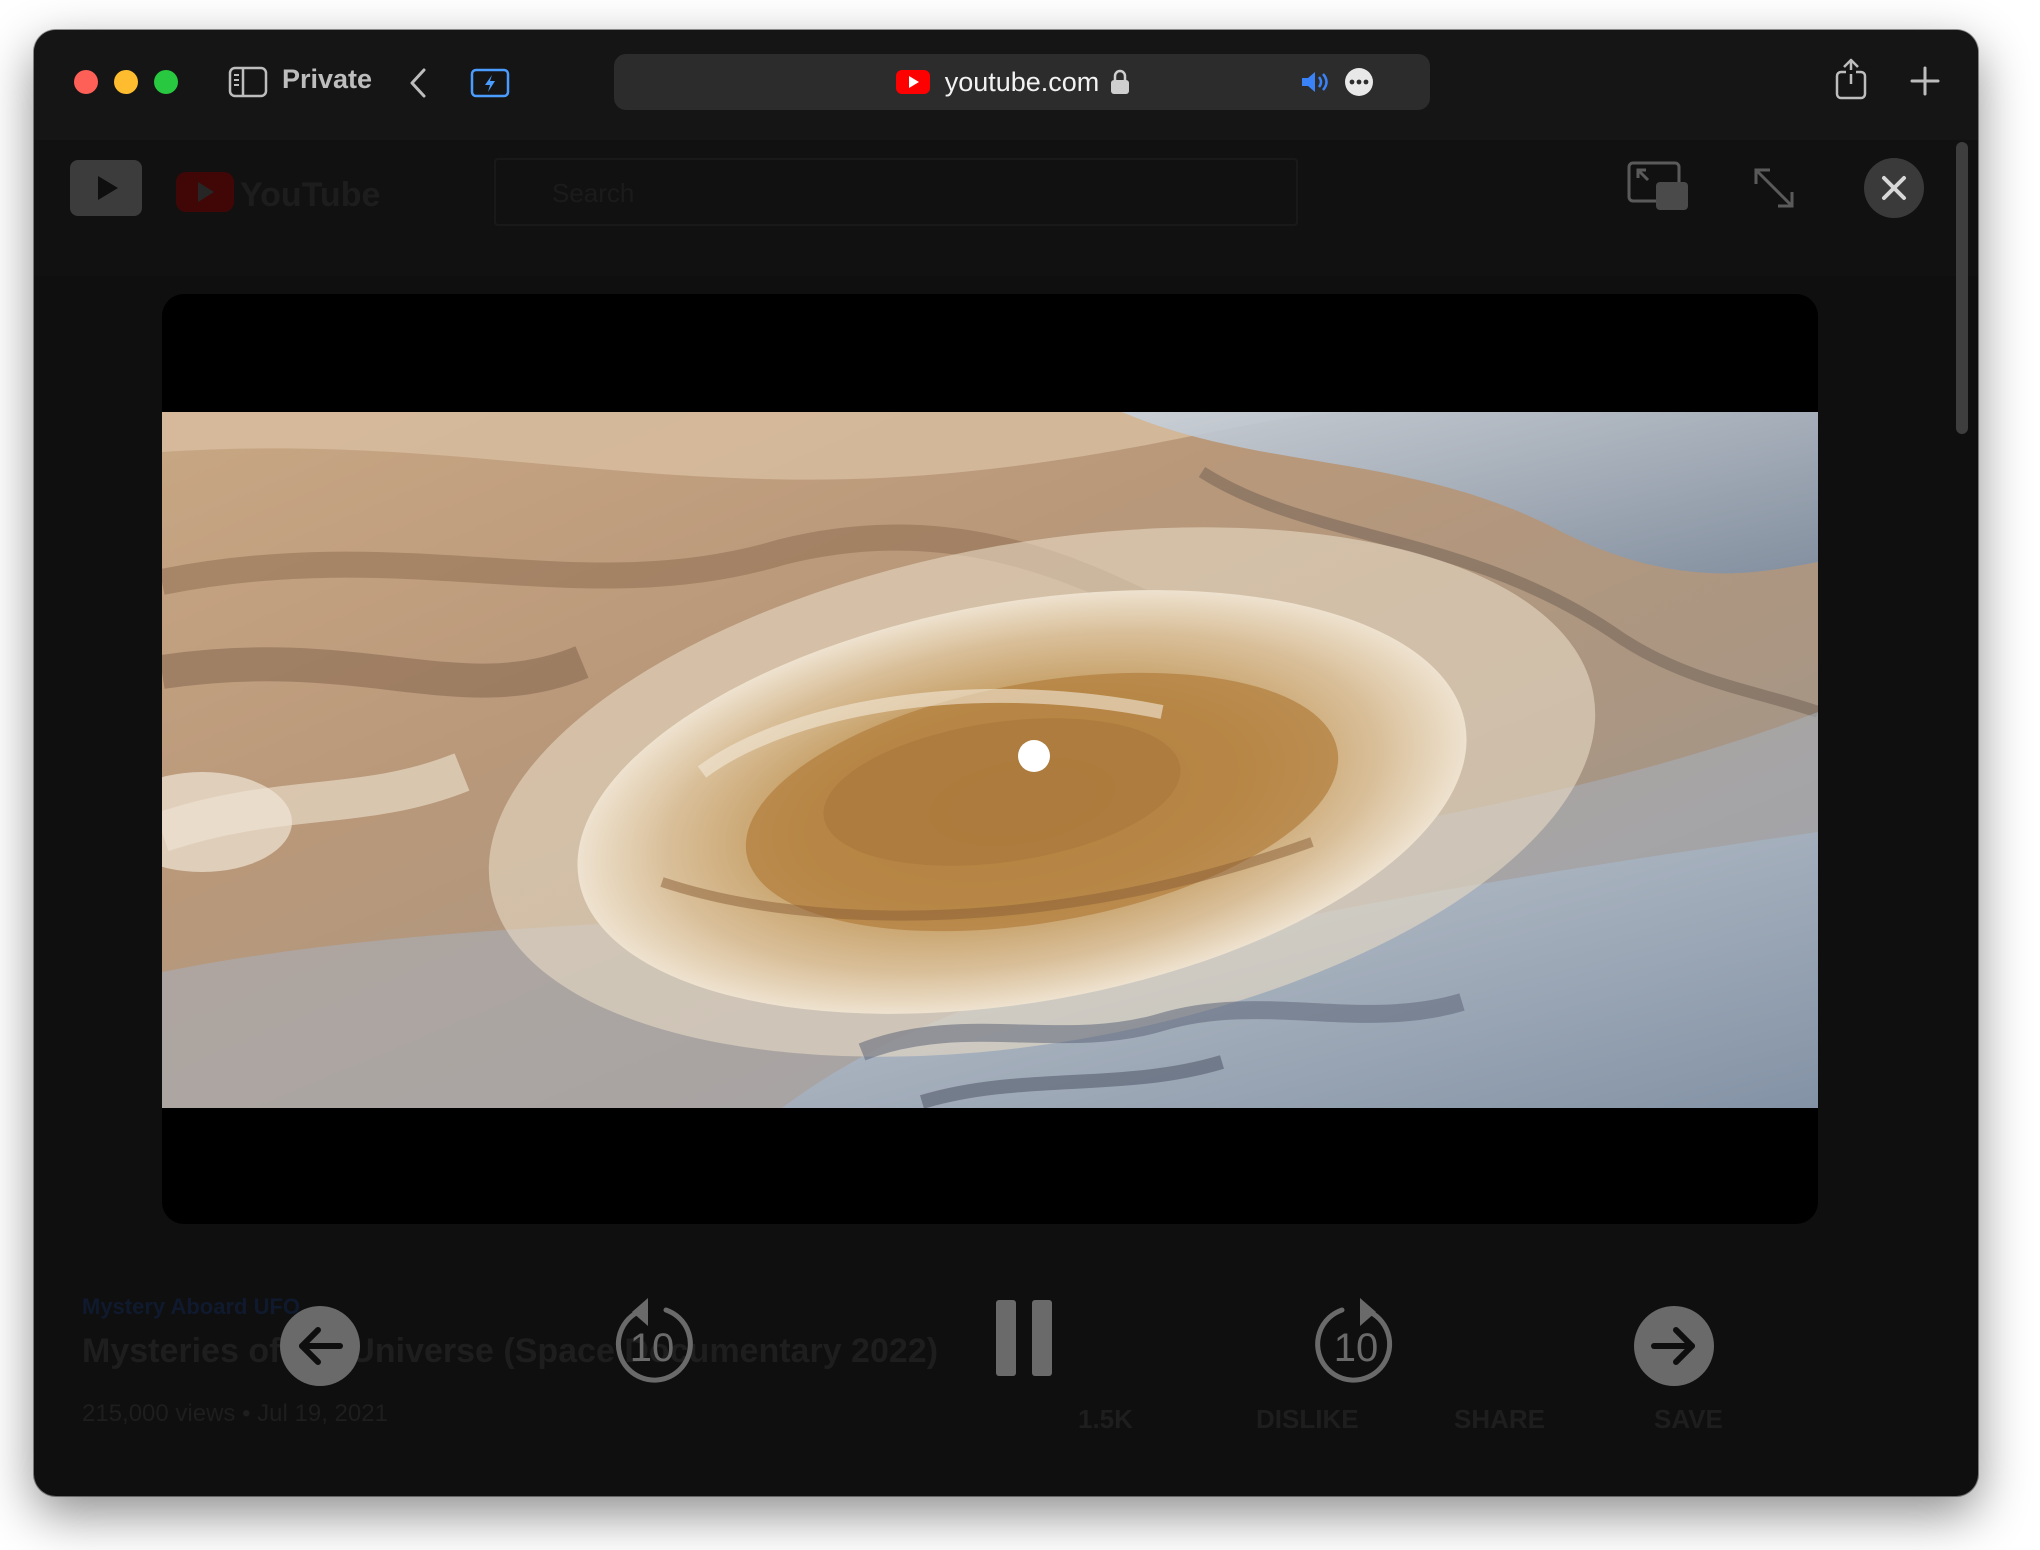 This screenshot has width=2040, height=1550. What do you see at coordinates (1925, 83) in the screenshot?
I see `new-tab-plus-icon` at bounding box center [1925, 83].